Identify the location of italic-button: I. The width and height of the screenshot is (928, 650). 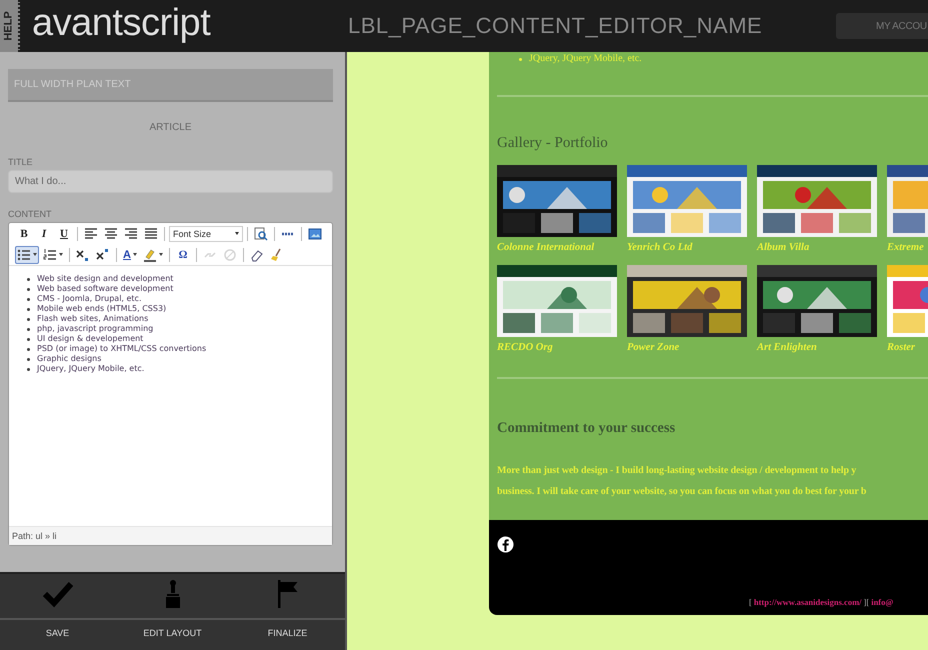
(44, 233).